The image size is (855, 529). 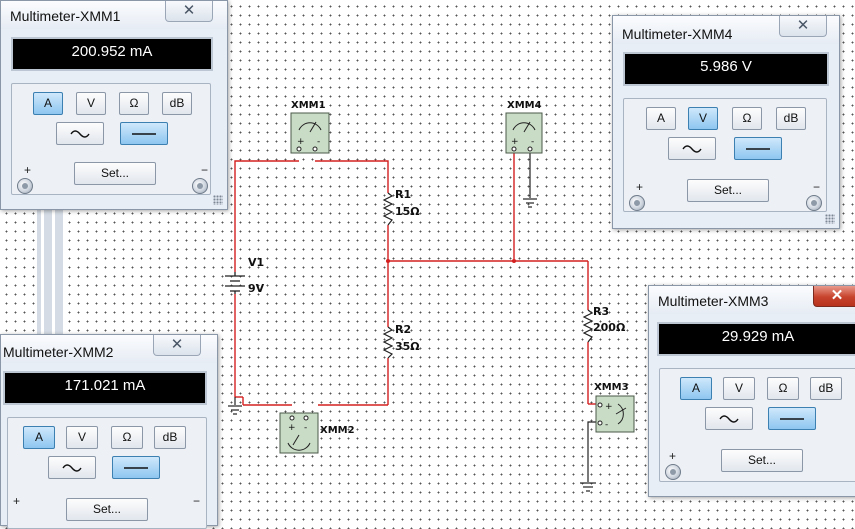 What do you see at coordinates (726, 69) in the screenshot?
I see `reading-display: 5.986 V` at bounding box center [726, 69].